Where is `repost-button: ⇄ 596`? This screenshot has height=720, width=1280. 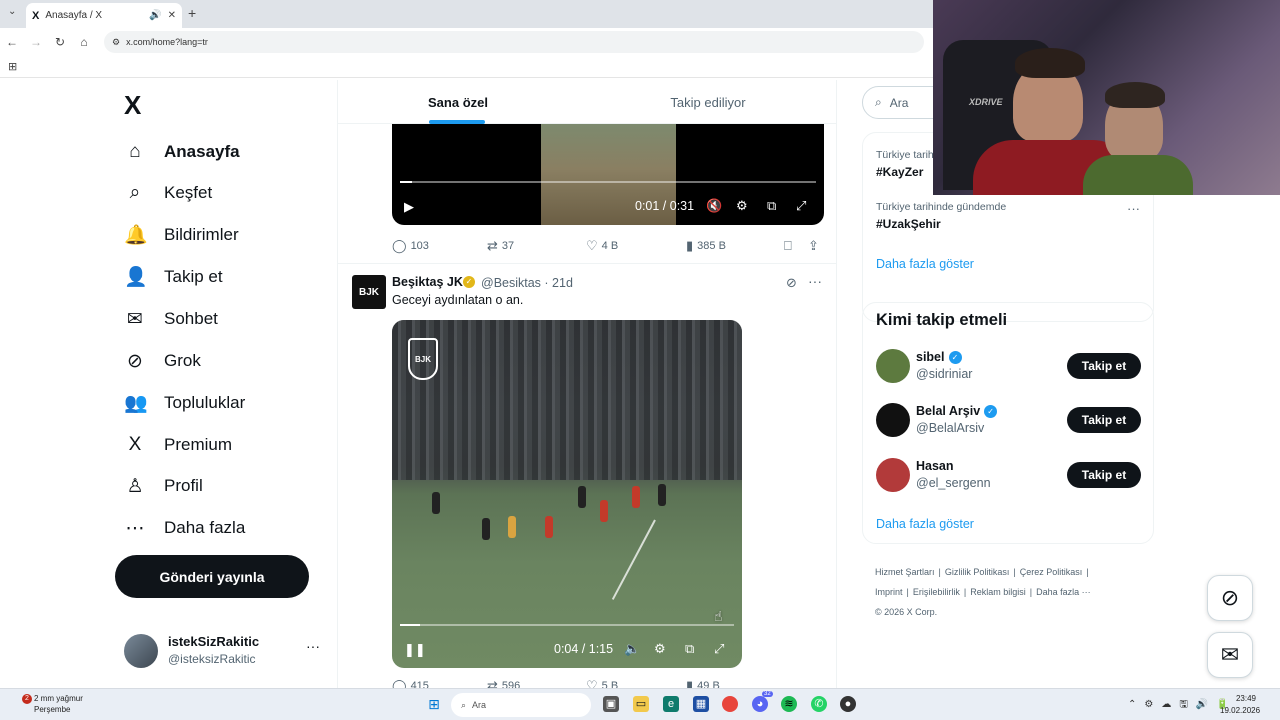 repost-button: ⇄ 596 is located at coordinates (503, 683).